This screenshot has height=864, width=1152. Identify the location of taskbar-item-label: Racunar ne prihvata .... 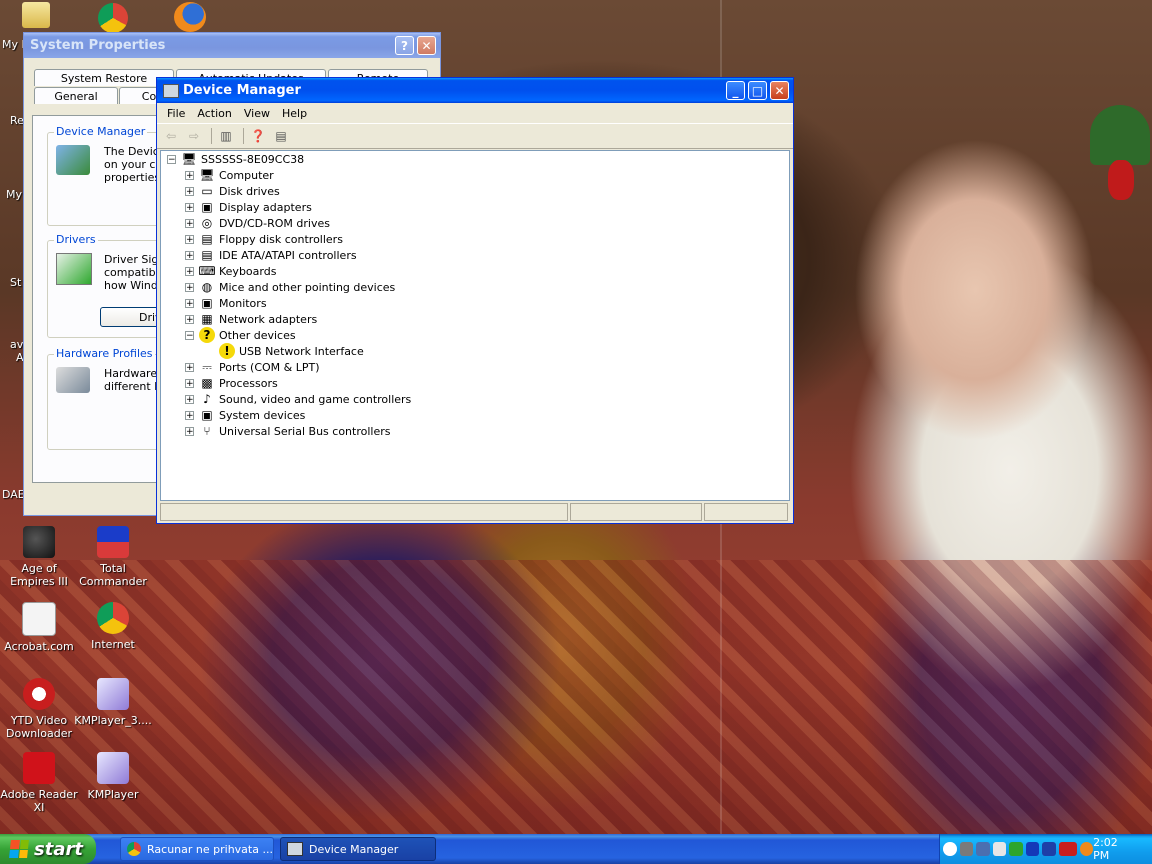
(210, 849).